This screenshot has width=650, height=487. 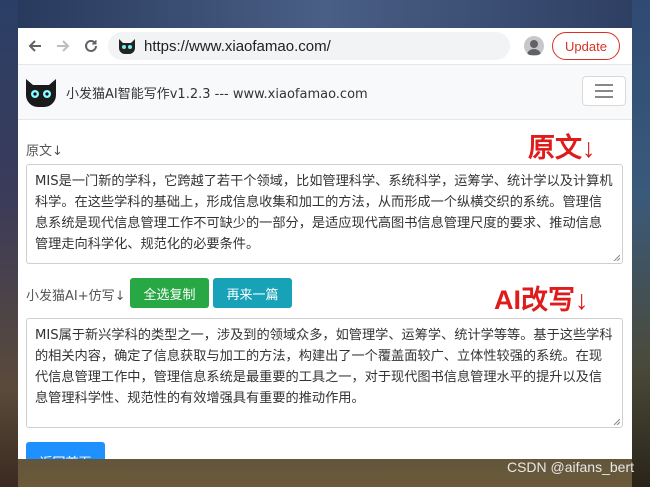 What do you see at coordinates (169, 293) in the screenshot?
I see `copy-all-button: 全选复制` at bounding box center [169, 293].